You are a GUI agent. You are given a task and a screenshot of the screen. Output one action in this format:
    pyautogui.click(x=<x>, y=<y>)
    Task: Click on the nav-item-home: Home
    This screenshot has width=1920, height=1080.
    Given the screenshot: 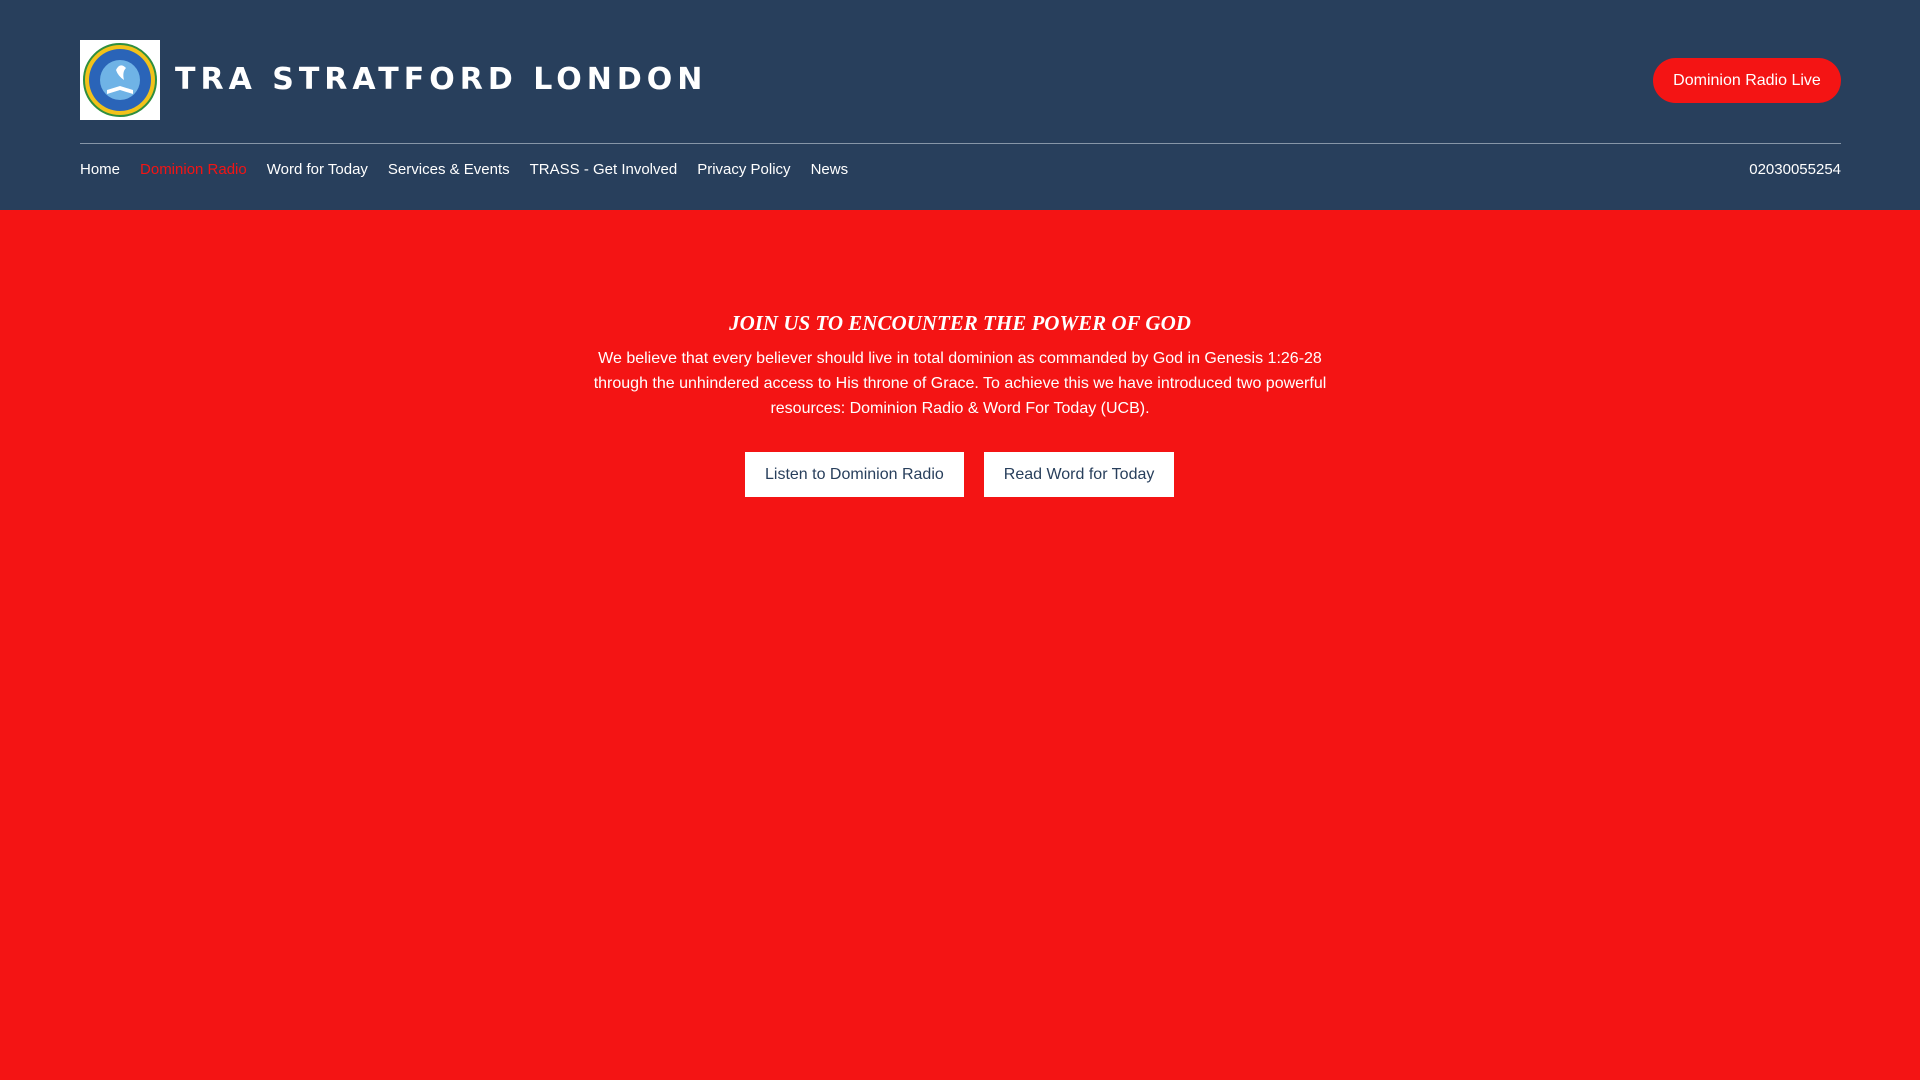 What is the action you would take?
    pyautogui.click(x=100, y=170)
    